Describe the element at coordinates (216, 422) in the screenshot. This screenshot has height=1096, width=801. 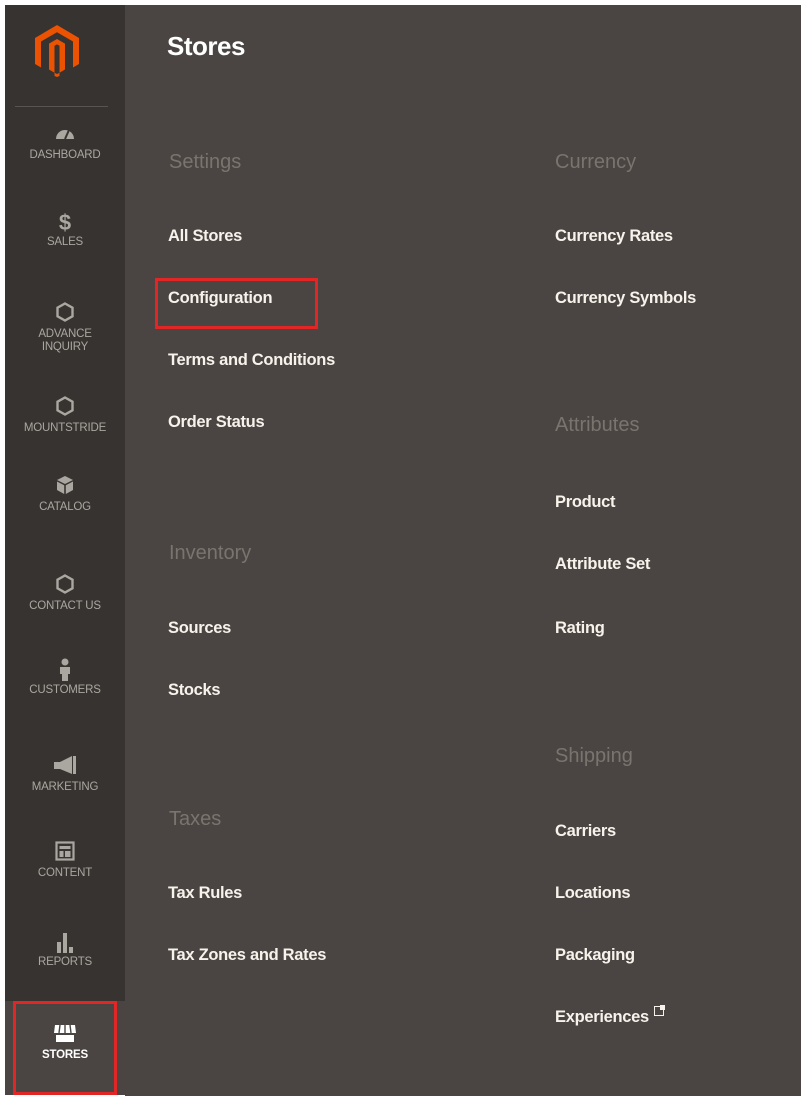
I see `menu-link-order-status: Order Status` at that location.